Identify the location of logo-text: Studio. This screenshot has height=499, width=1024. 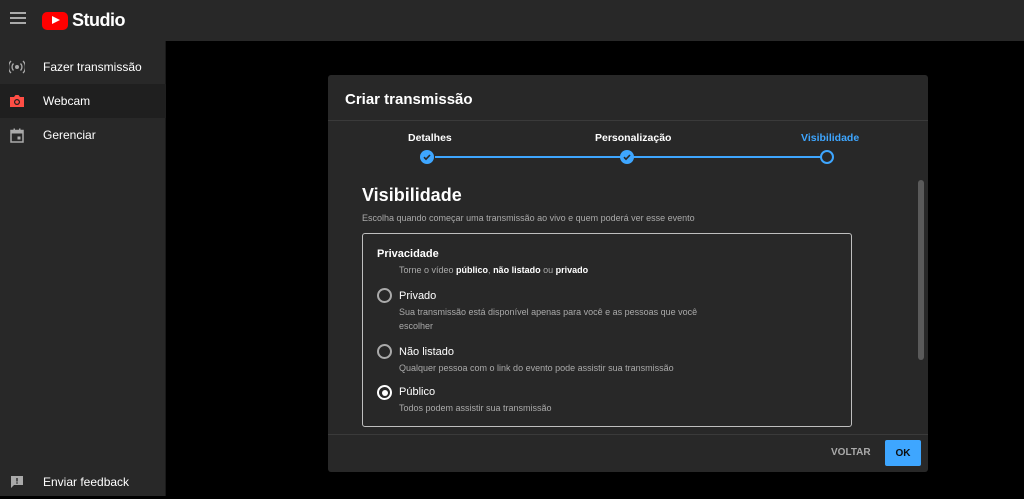
(99, 20).